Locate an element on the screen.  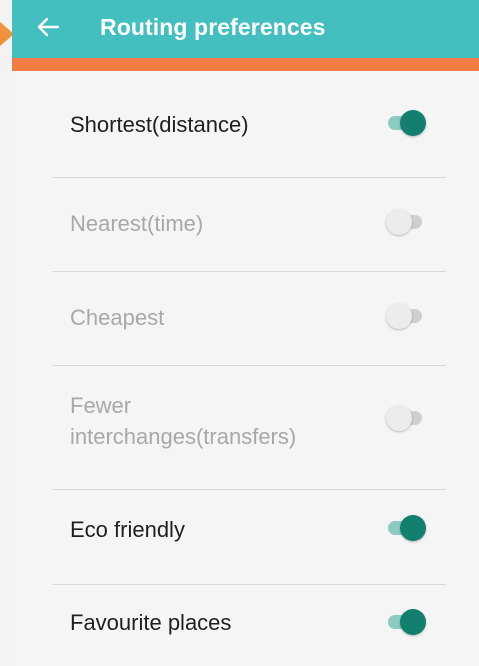
preference-row-shortest: Shortest(distance) is located at coordinates (249, 124).